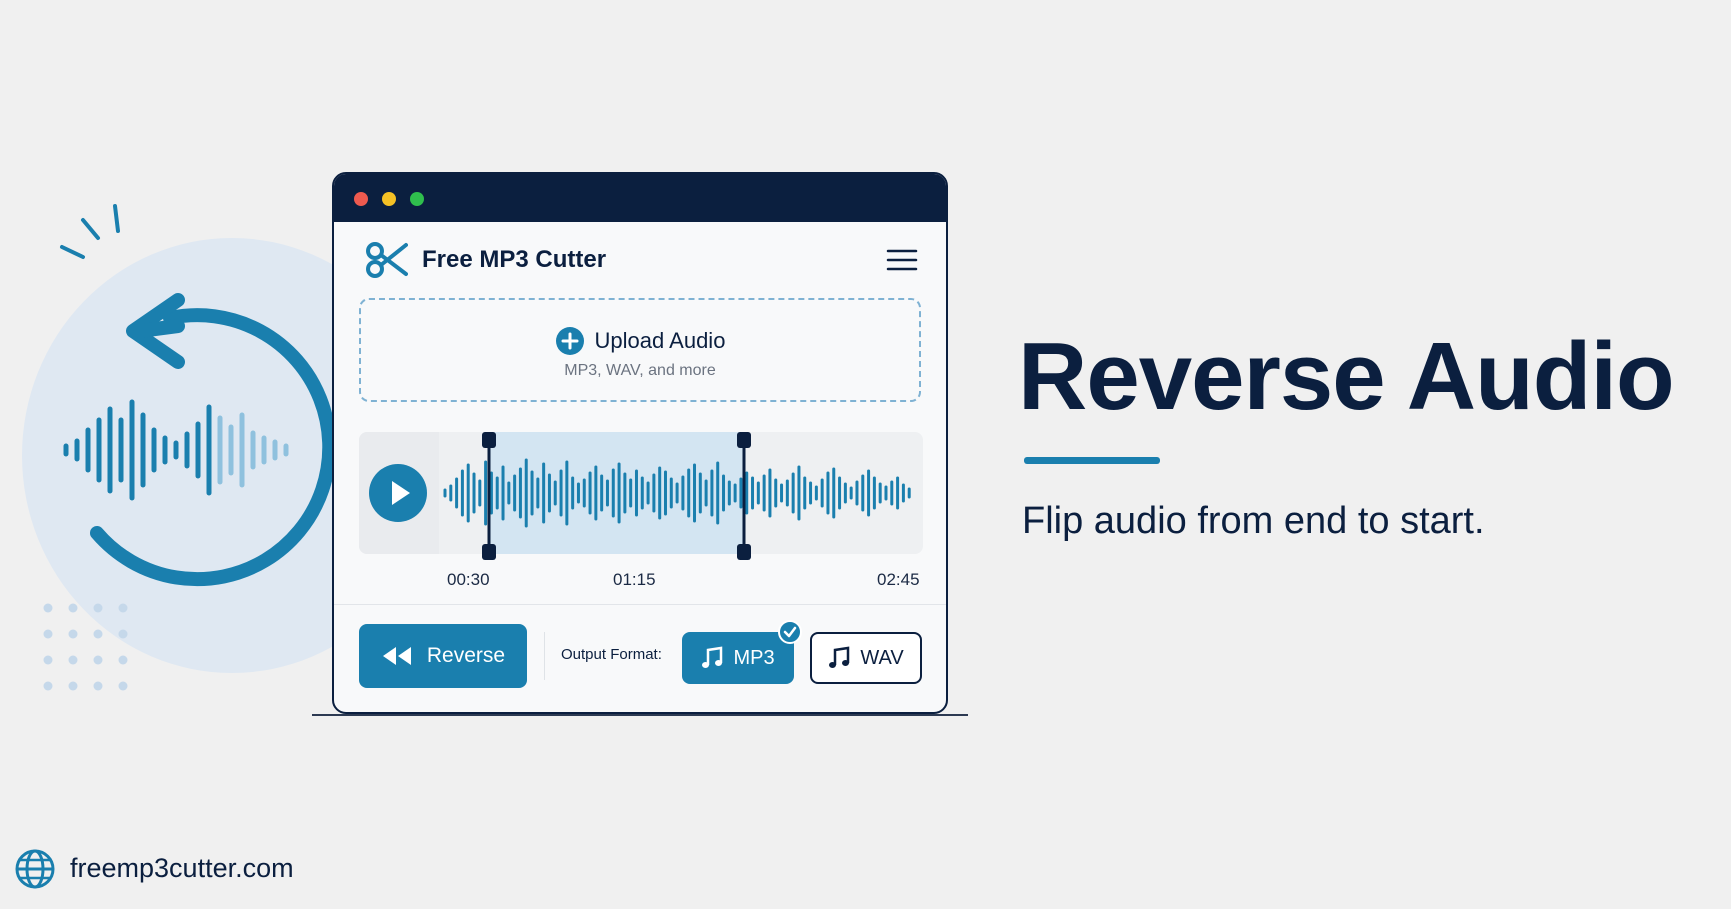 This screenshot has height=909, width=1731. I want to click on selected-check-icon, so click(790, 632).